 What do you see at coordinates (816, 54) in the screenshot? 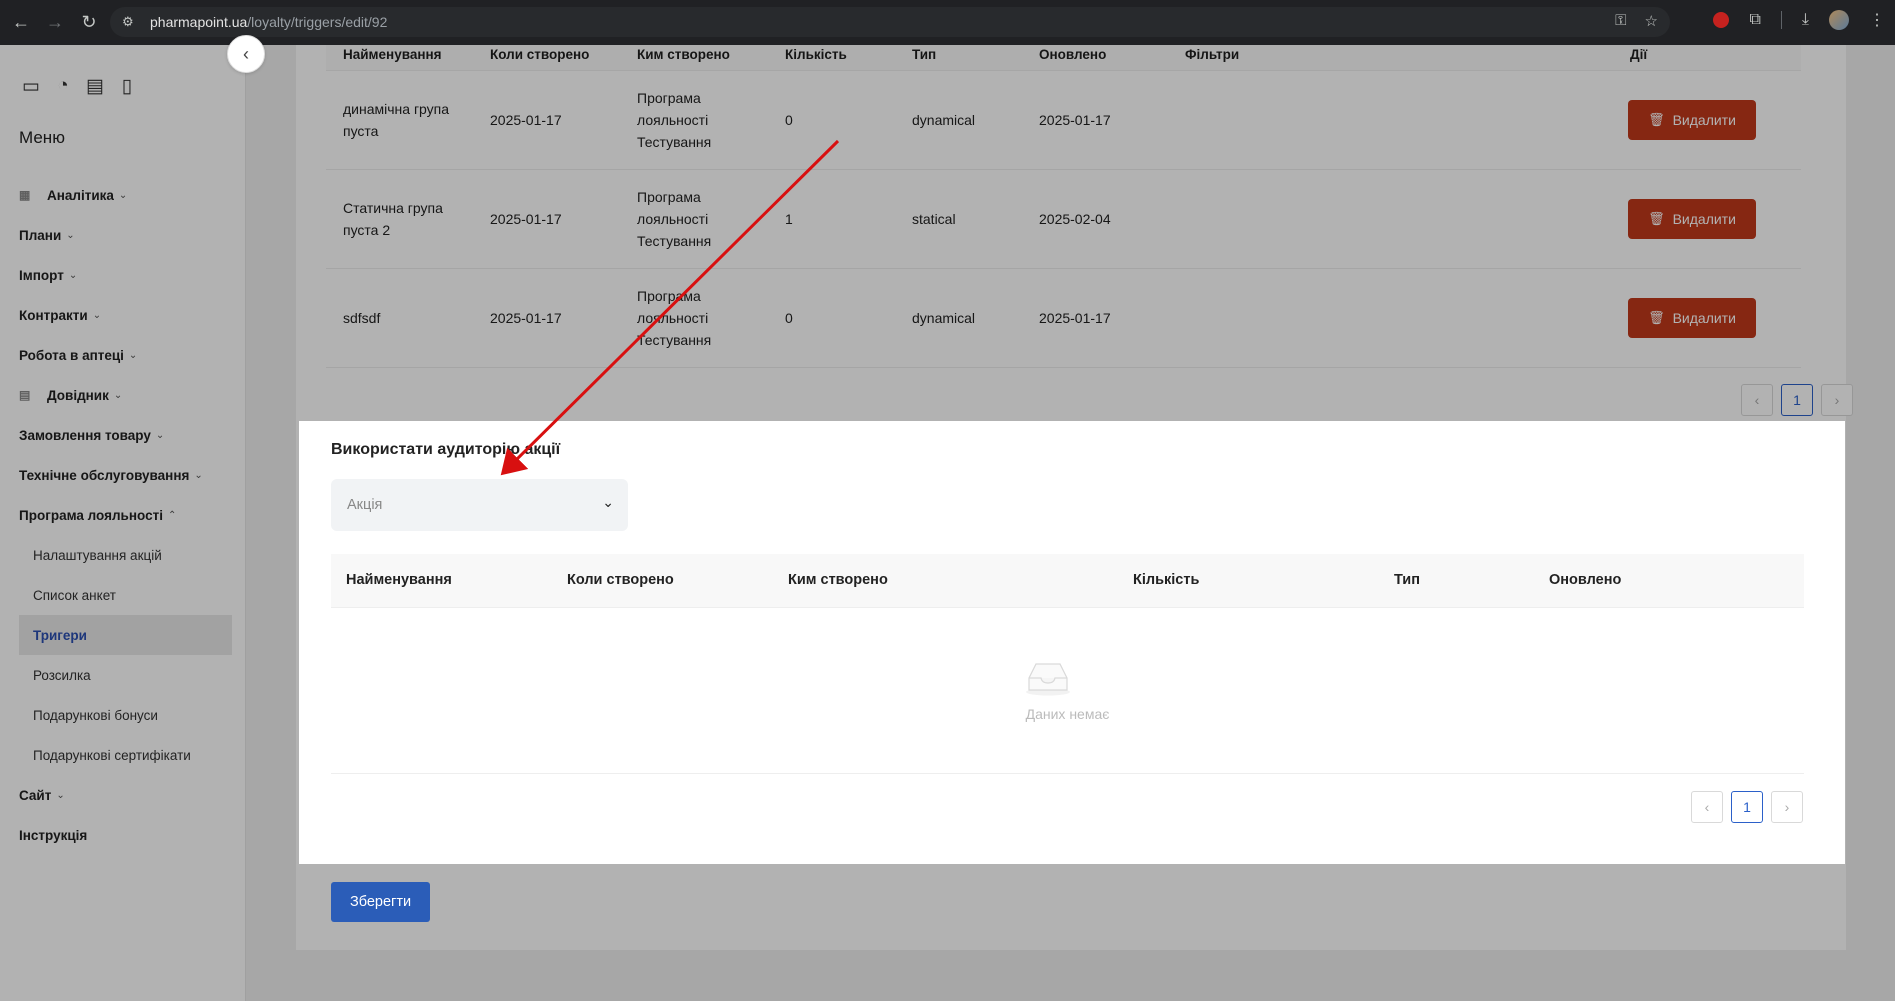
I see `header-count: Кількість` at bounding box center [816, 54].